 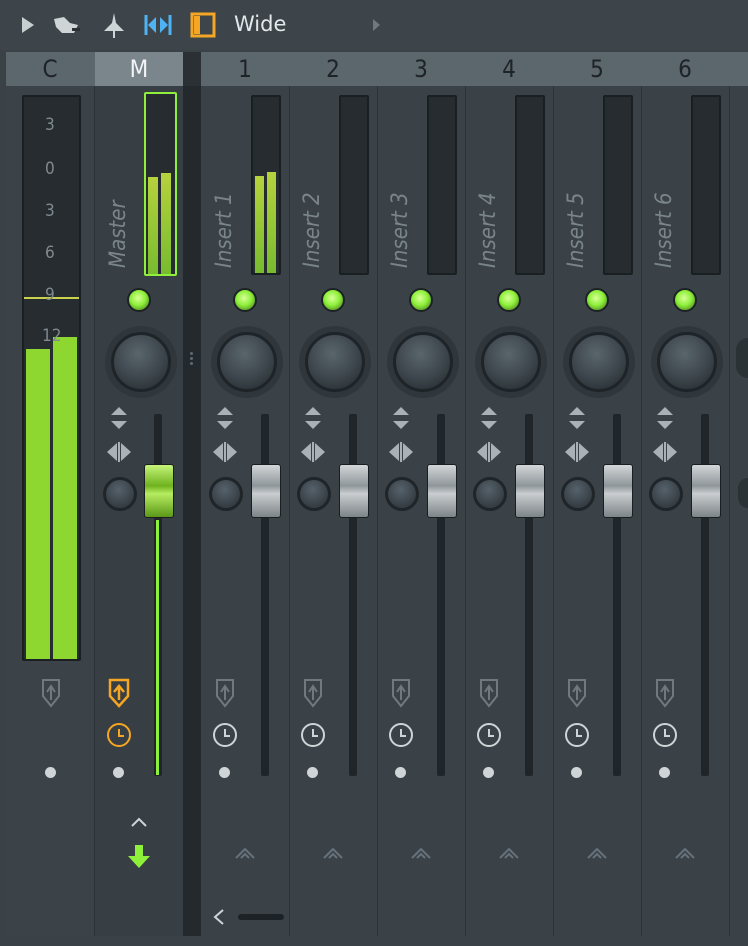 I want to click on master-volume-fader, so click(x=159, y=491).